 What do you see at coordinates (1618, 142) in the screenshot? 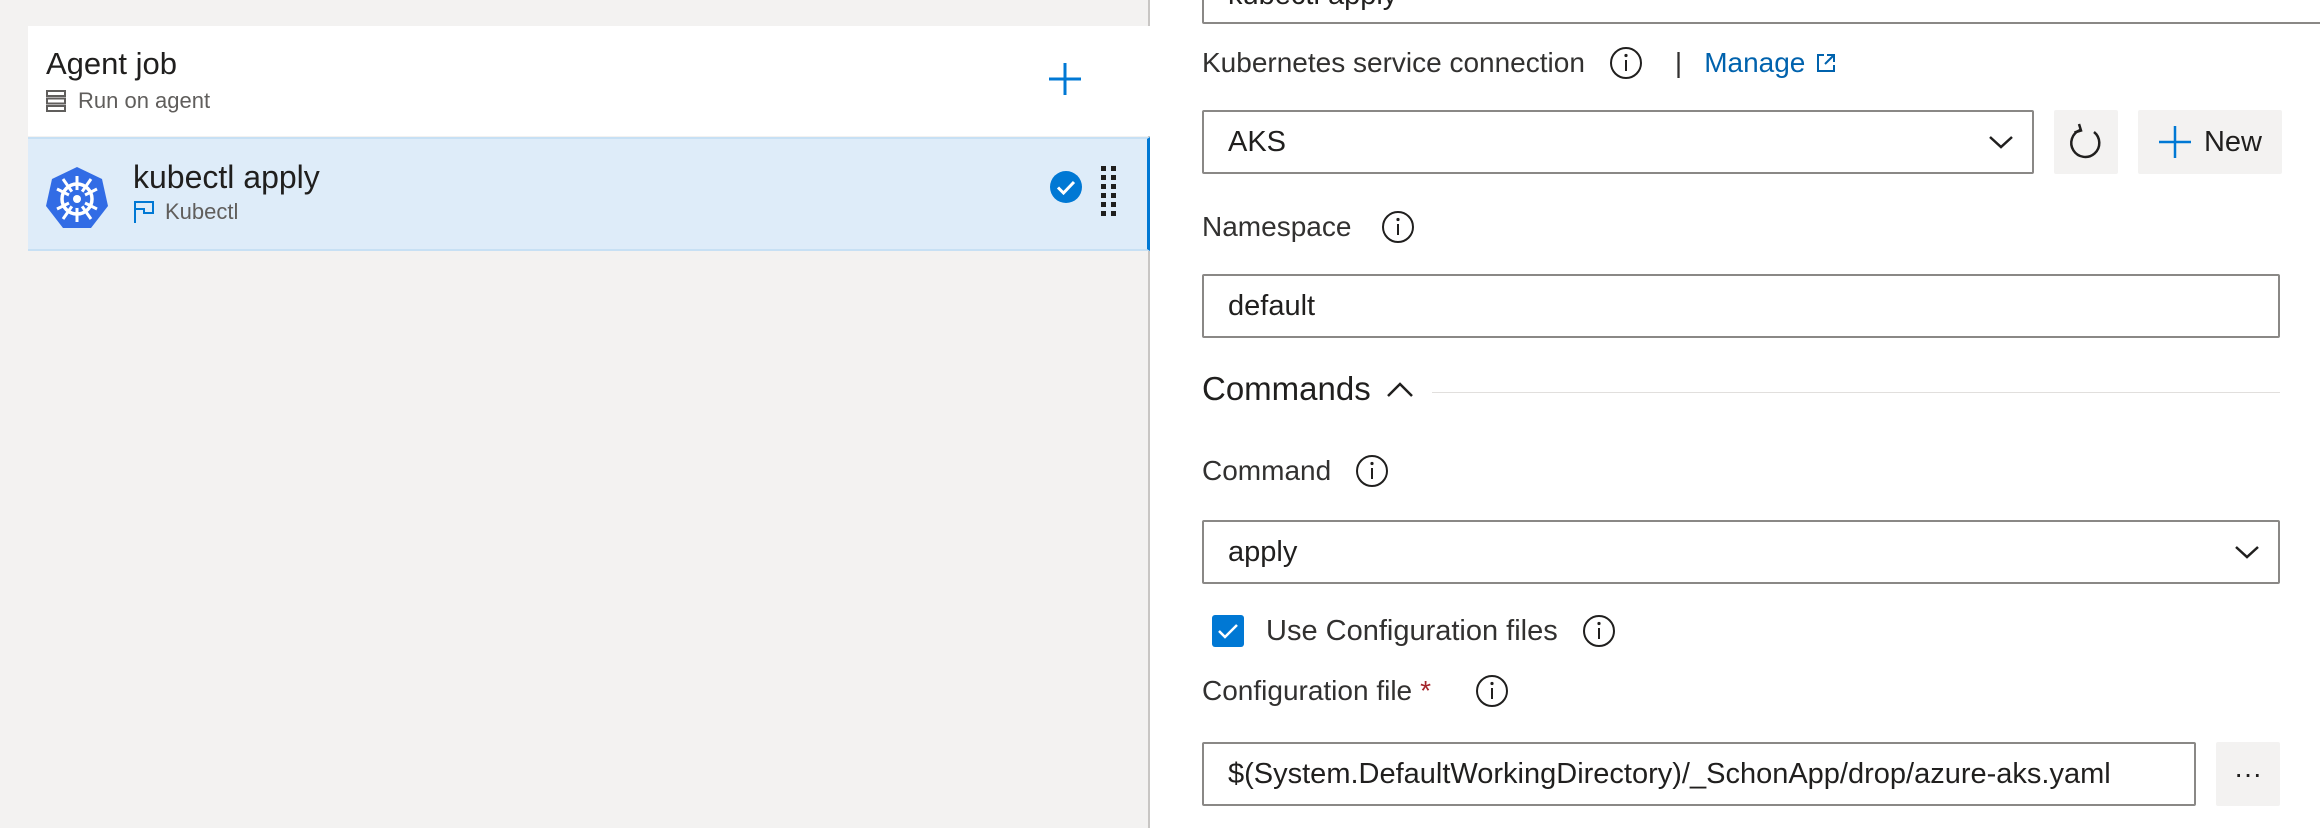
I see `service-connection-select: AKS` at bounding box center [1618, 142].